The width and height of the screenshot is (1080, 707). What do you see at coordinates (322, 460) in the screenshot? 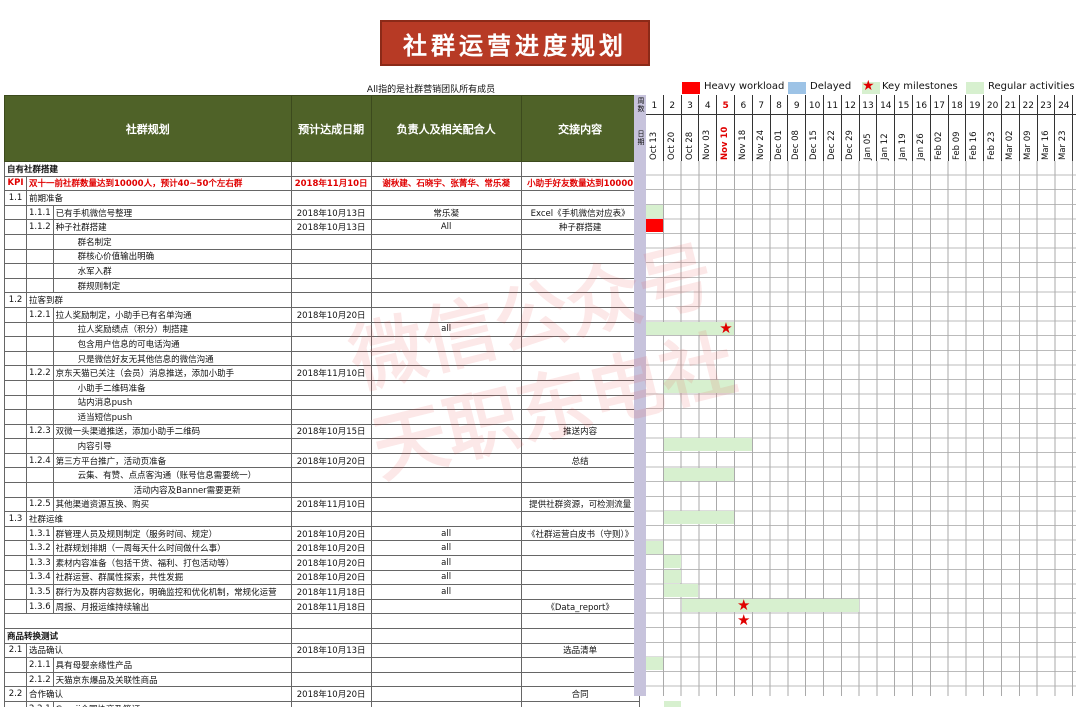
I see `table-row: 1.2.4 第三方平台推广，活动页准备 2018年10月20日 总结` at bounding box center [322, 460].